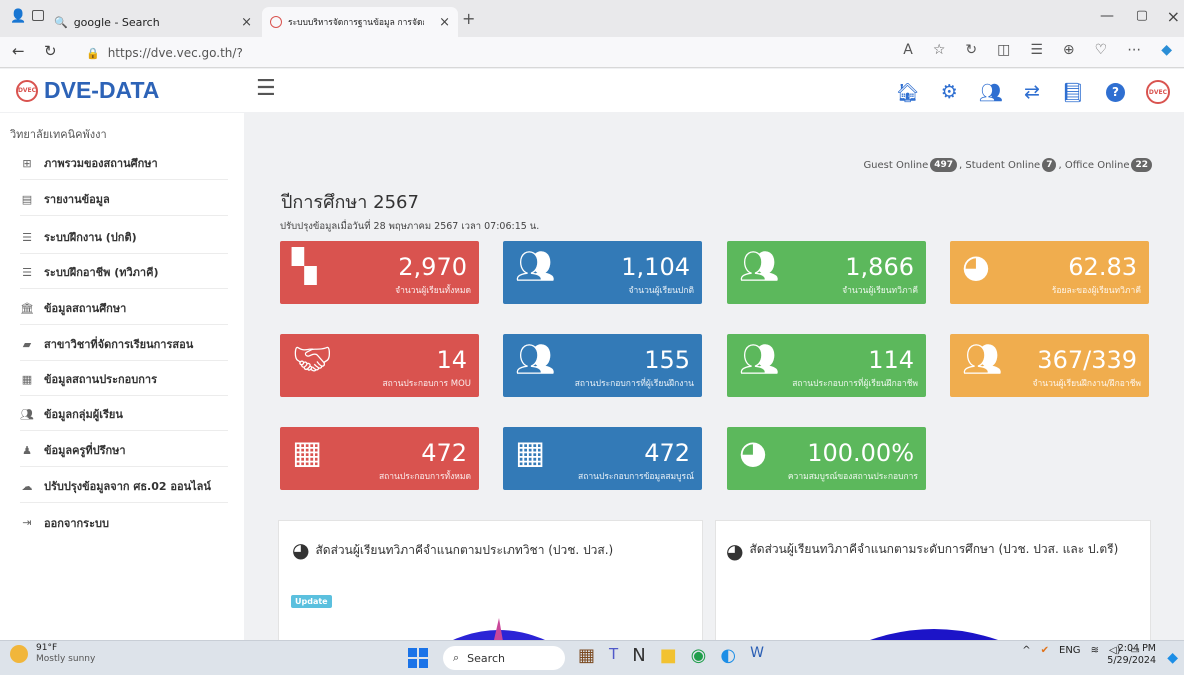 Image resolution: width=1184 pixels, height=675 pixels. What do you see at coordinates (1094, 165) in the screenshot?
I see `office-online-label: , Office Online` at bounding box center [1094, 165].